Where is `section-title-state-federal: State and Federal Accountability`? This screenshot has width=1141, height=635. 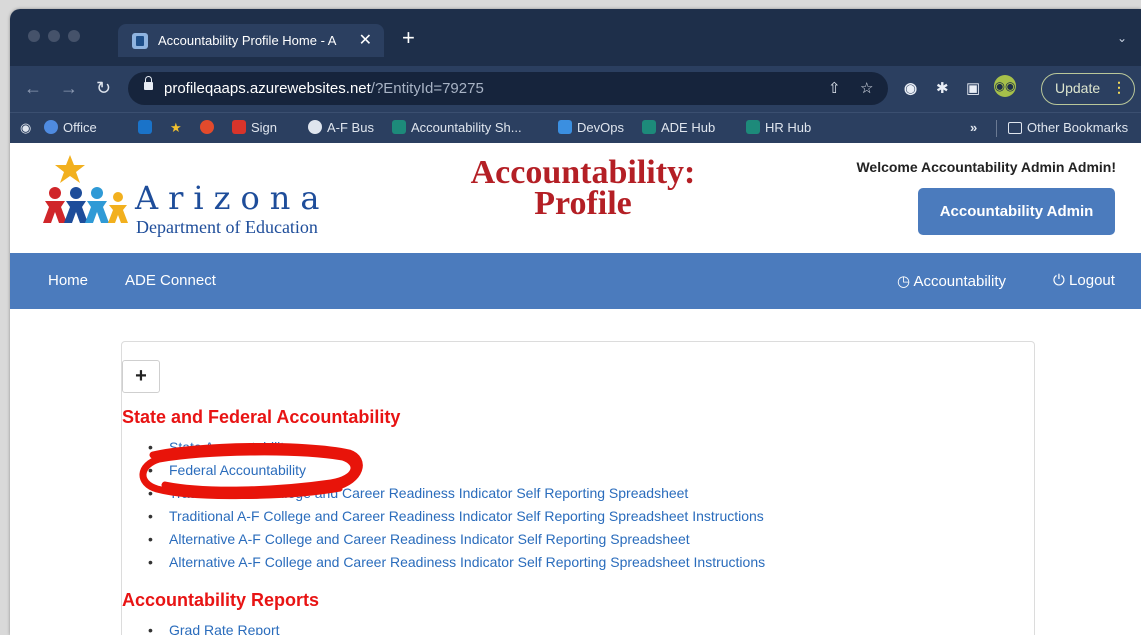
section-title-state-federal: State and Federal Accountability is located at coordinates (261, 417).